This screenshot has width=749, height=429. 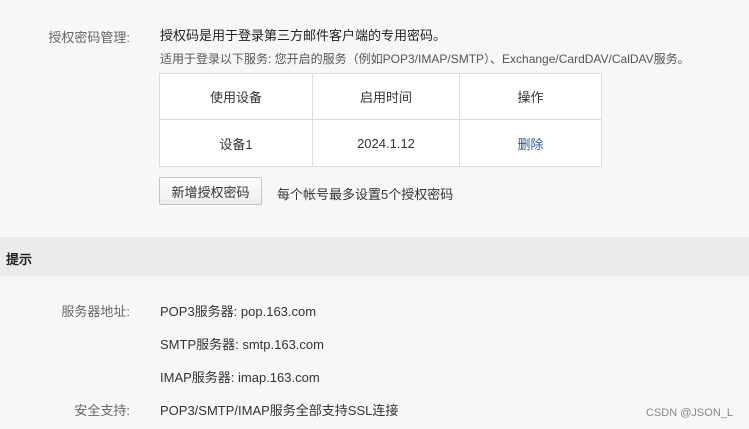 What do you see at coordinates (689, 413) in the screenshot?
I see `watermark: CSDN @JSON_L` at bounding box center [689, 413].